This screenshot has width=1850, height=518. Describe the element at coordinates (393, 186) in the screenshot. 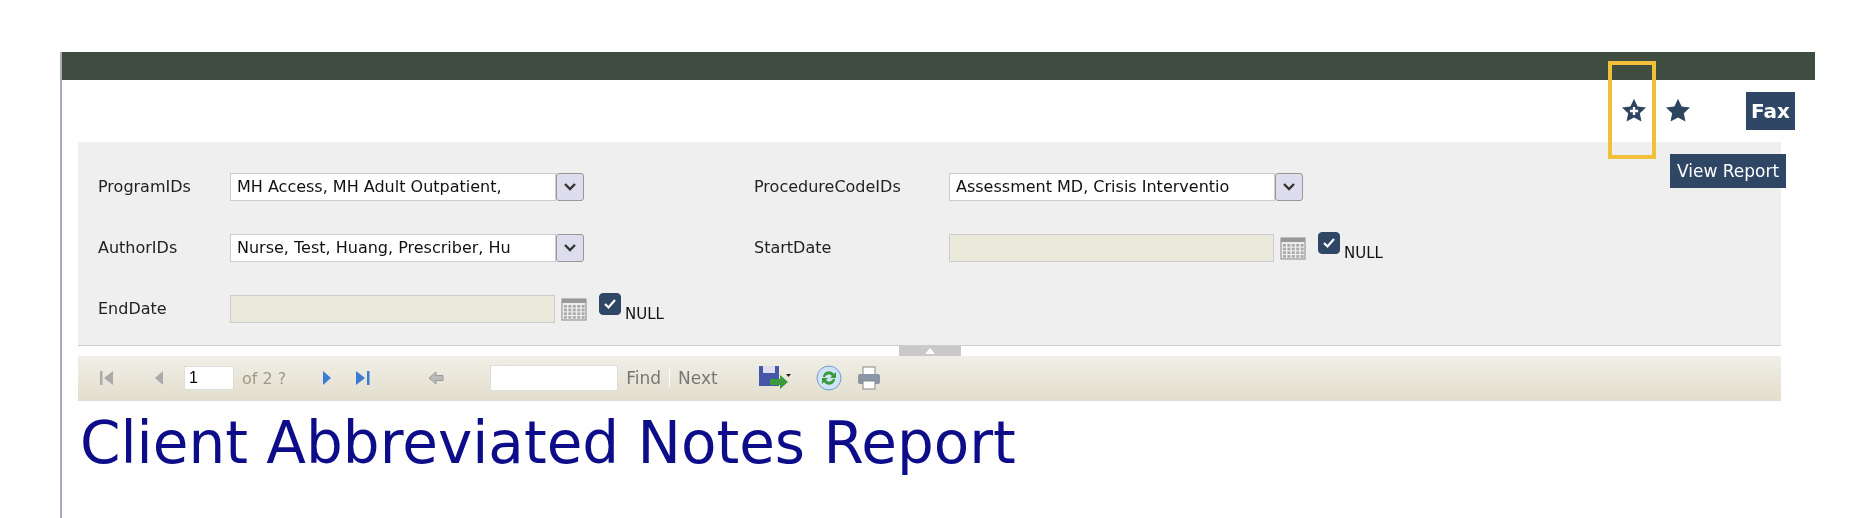

I see `multiselect-field: MH Access, MH Adult Outpatient,` at that location.